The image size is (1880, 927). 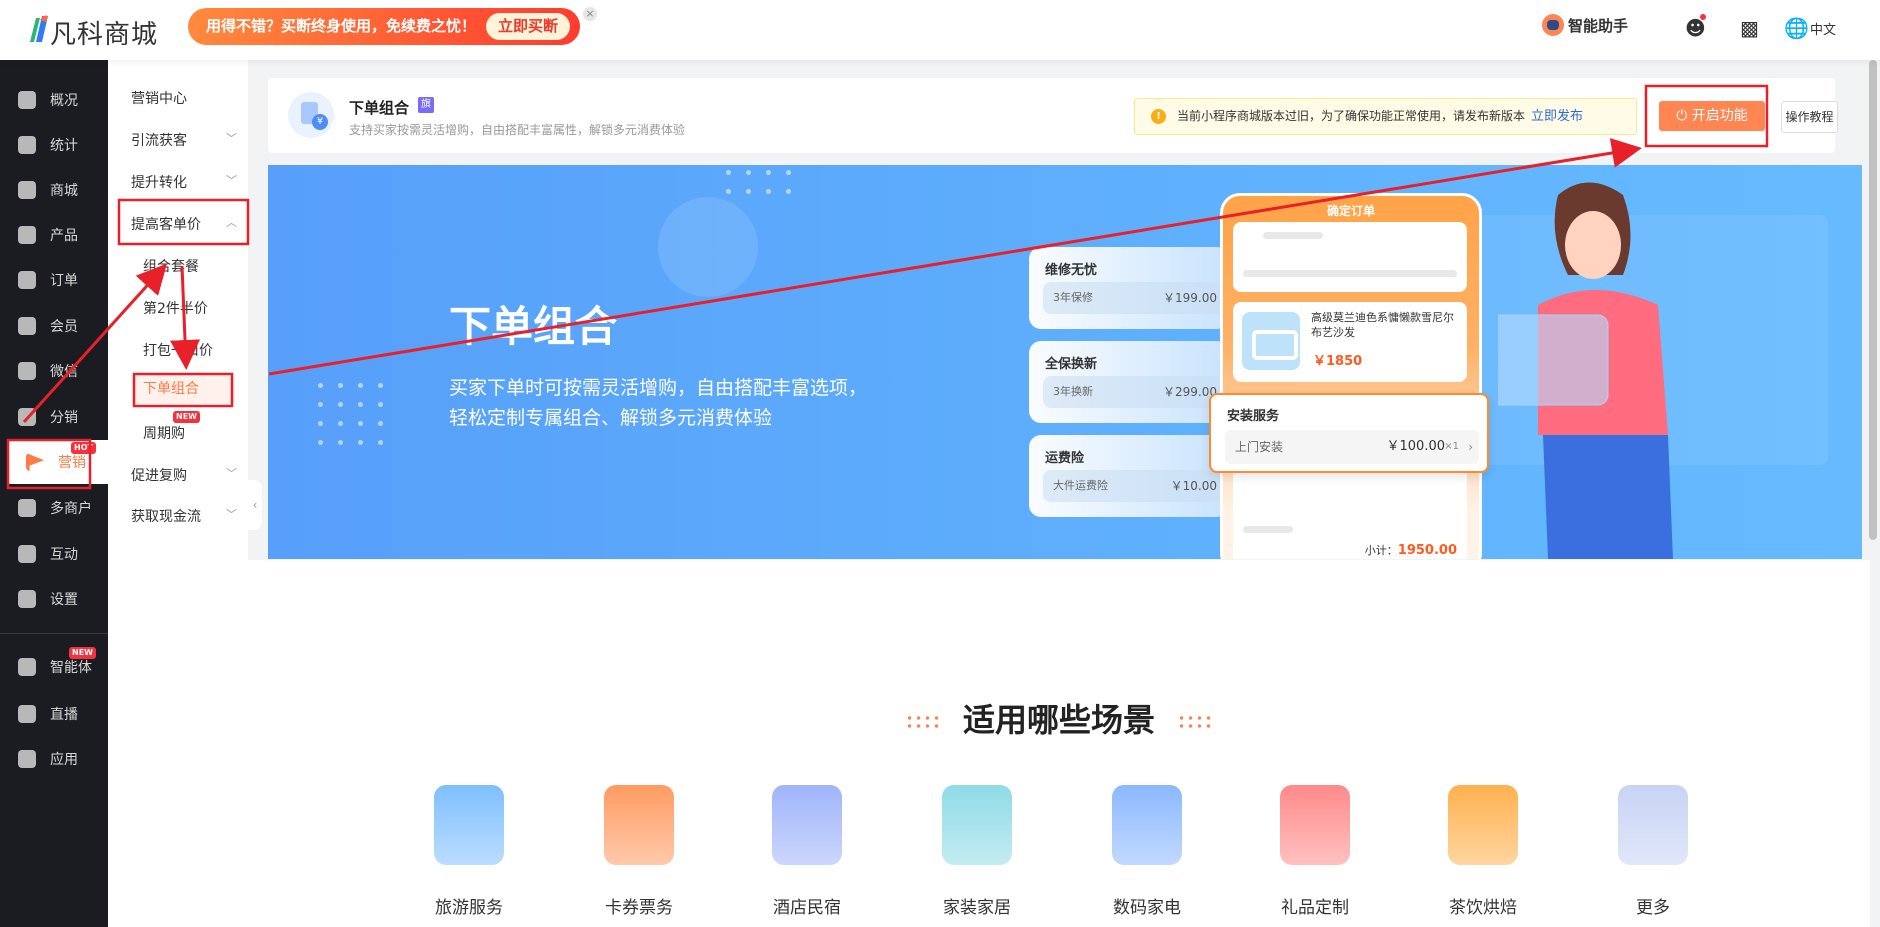 What do you see at coordinates (658, 403) in the screenshot?
I see `hero-subtitle: 买家下单时可按需灵活增购，自由搭配丰富选项， 轻松定制专属组合、解锁多元消费体验` at bounding box center [658, 403].